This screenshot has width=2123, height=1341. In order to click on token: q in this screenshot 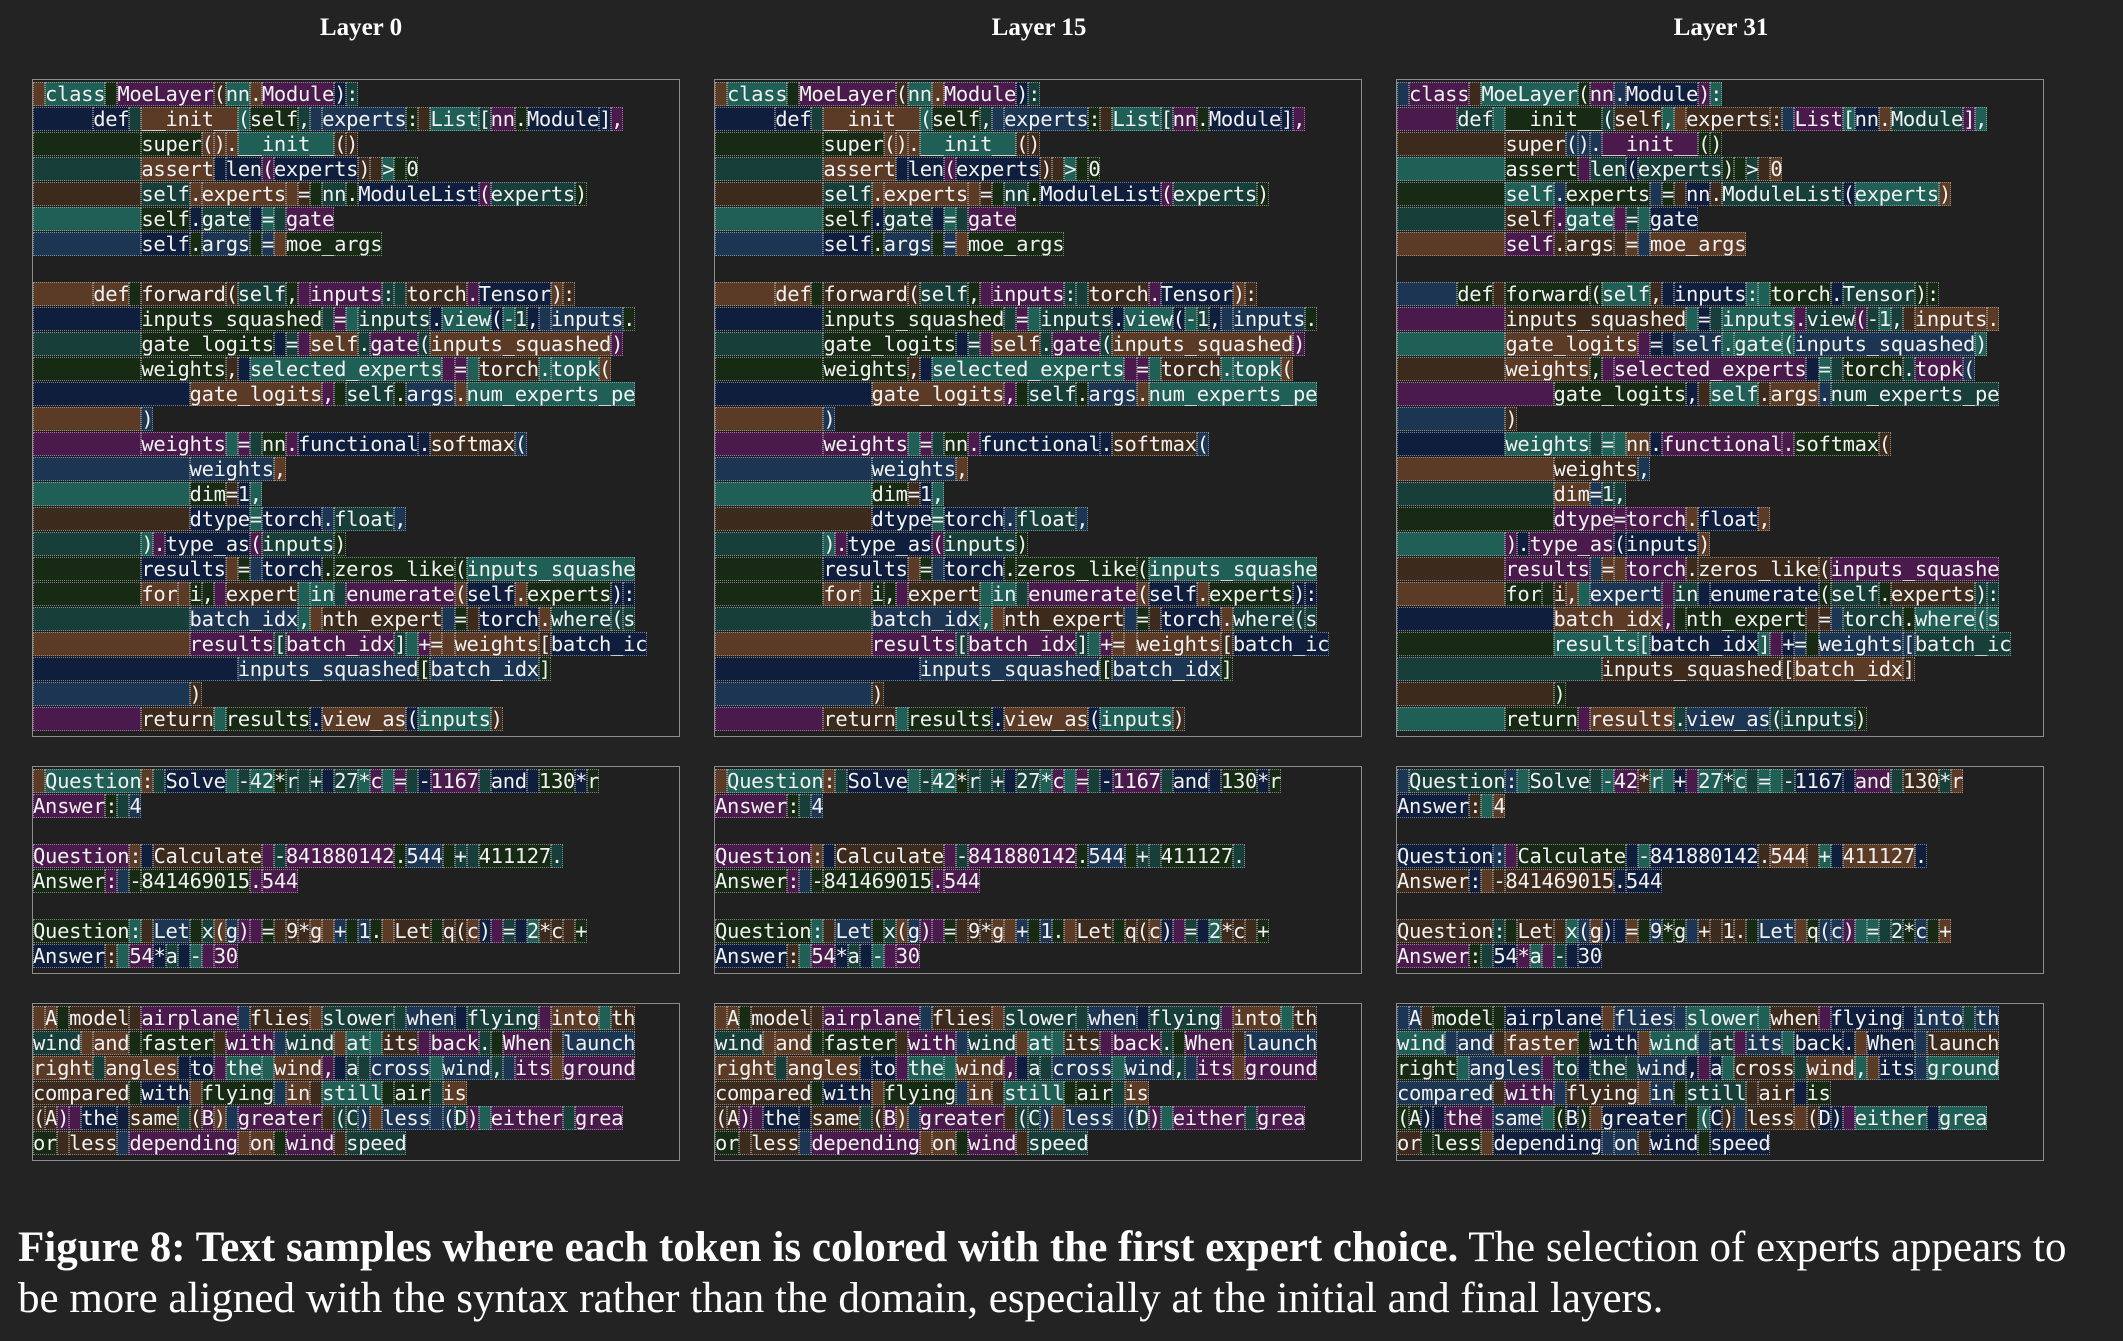, I will do `click(1812, 931)`.